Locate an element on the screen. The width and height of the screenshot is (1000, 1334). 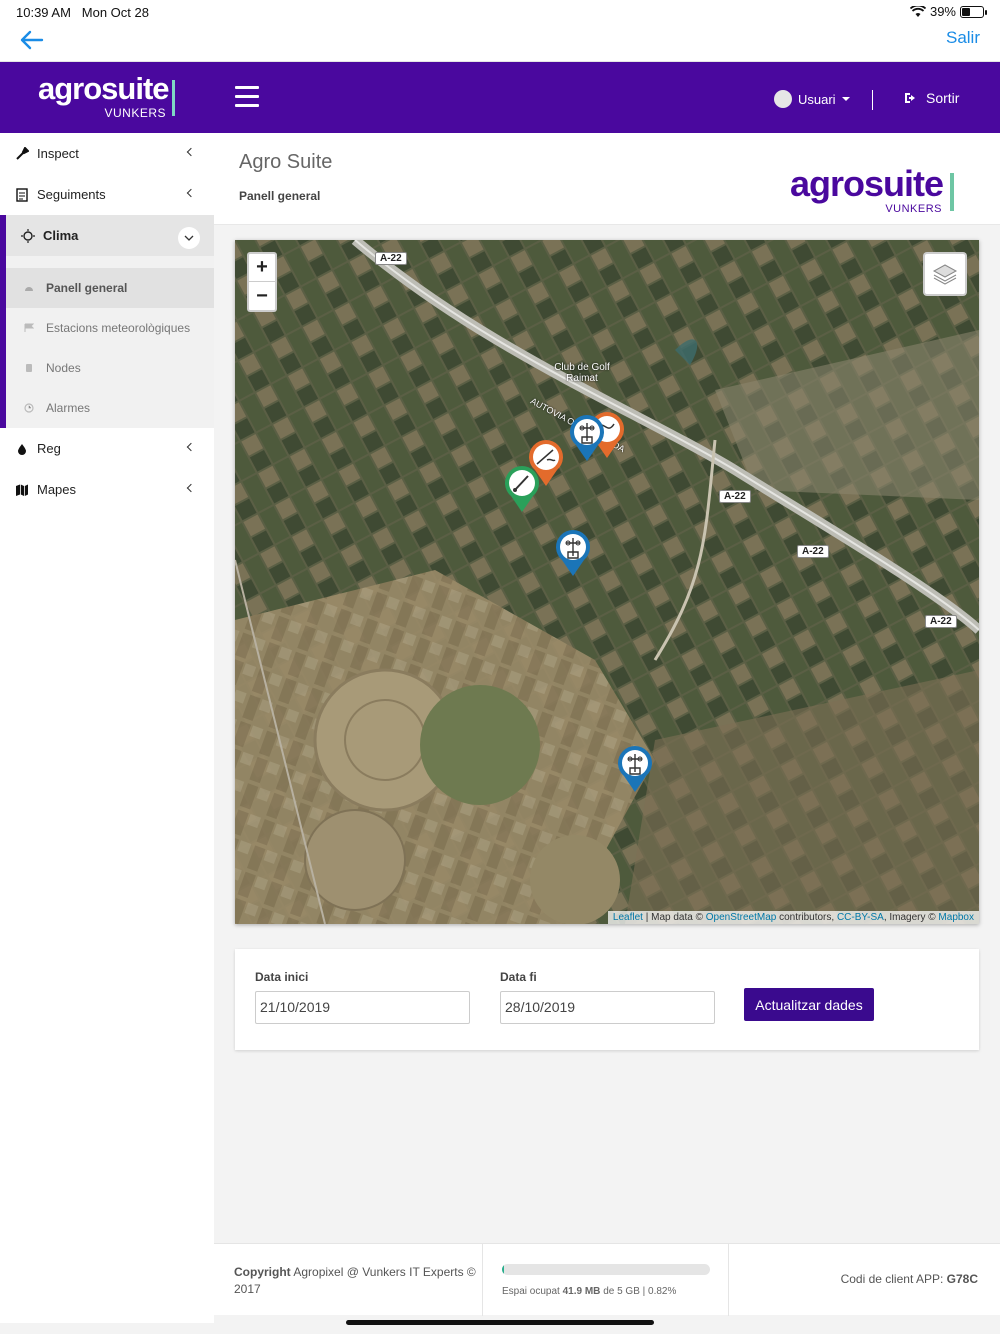
layers-icon is located at coordinates (945, 274).